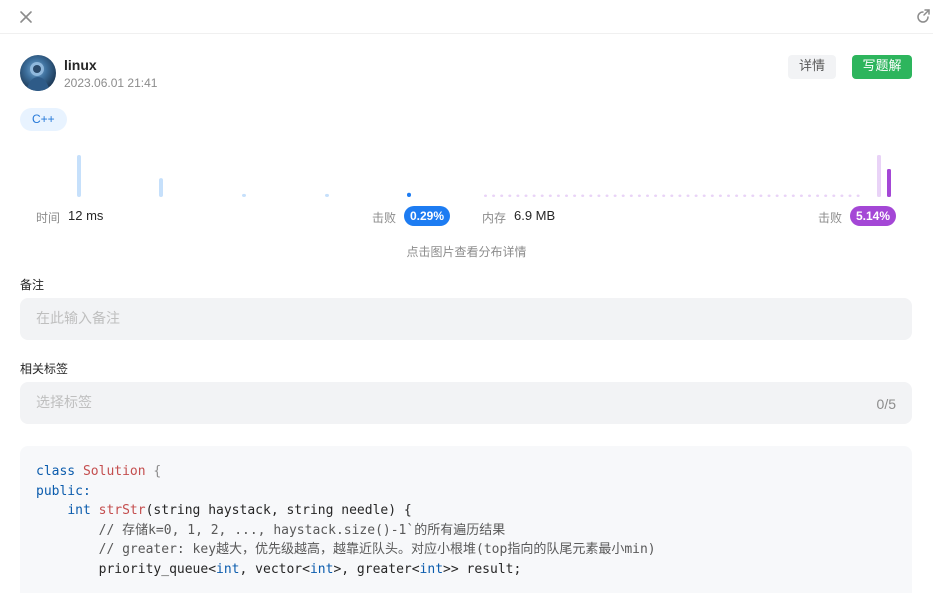 The image size is (933, 593). Describe the element at coordinates (882, 67) in the screenshot. I see `write-solution-button: 写题解` at that location.